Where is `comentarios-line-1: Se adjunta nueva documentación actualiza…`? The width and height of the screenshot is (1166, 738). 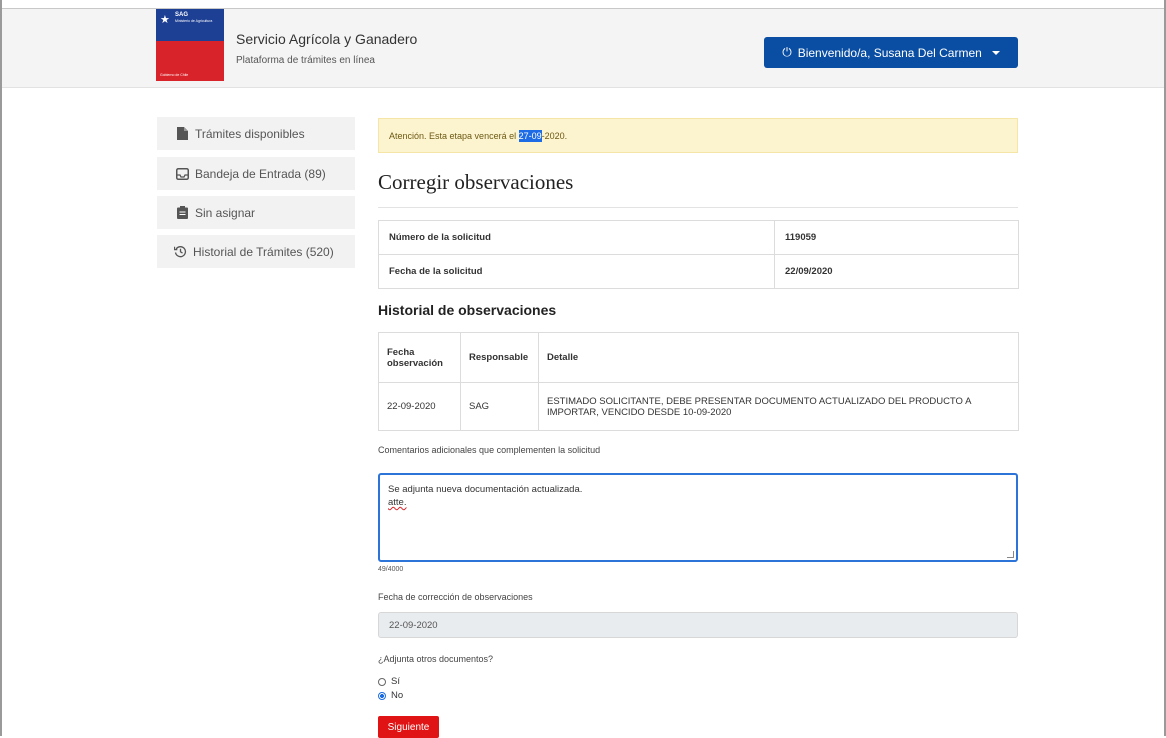
comentarios-line-1: Se adjunta nueva documentación actualiza… is located at coordinates (485, 489).